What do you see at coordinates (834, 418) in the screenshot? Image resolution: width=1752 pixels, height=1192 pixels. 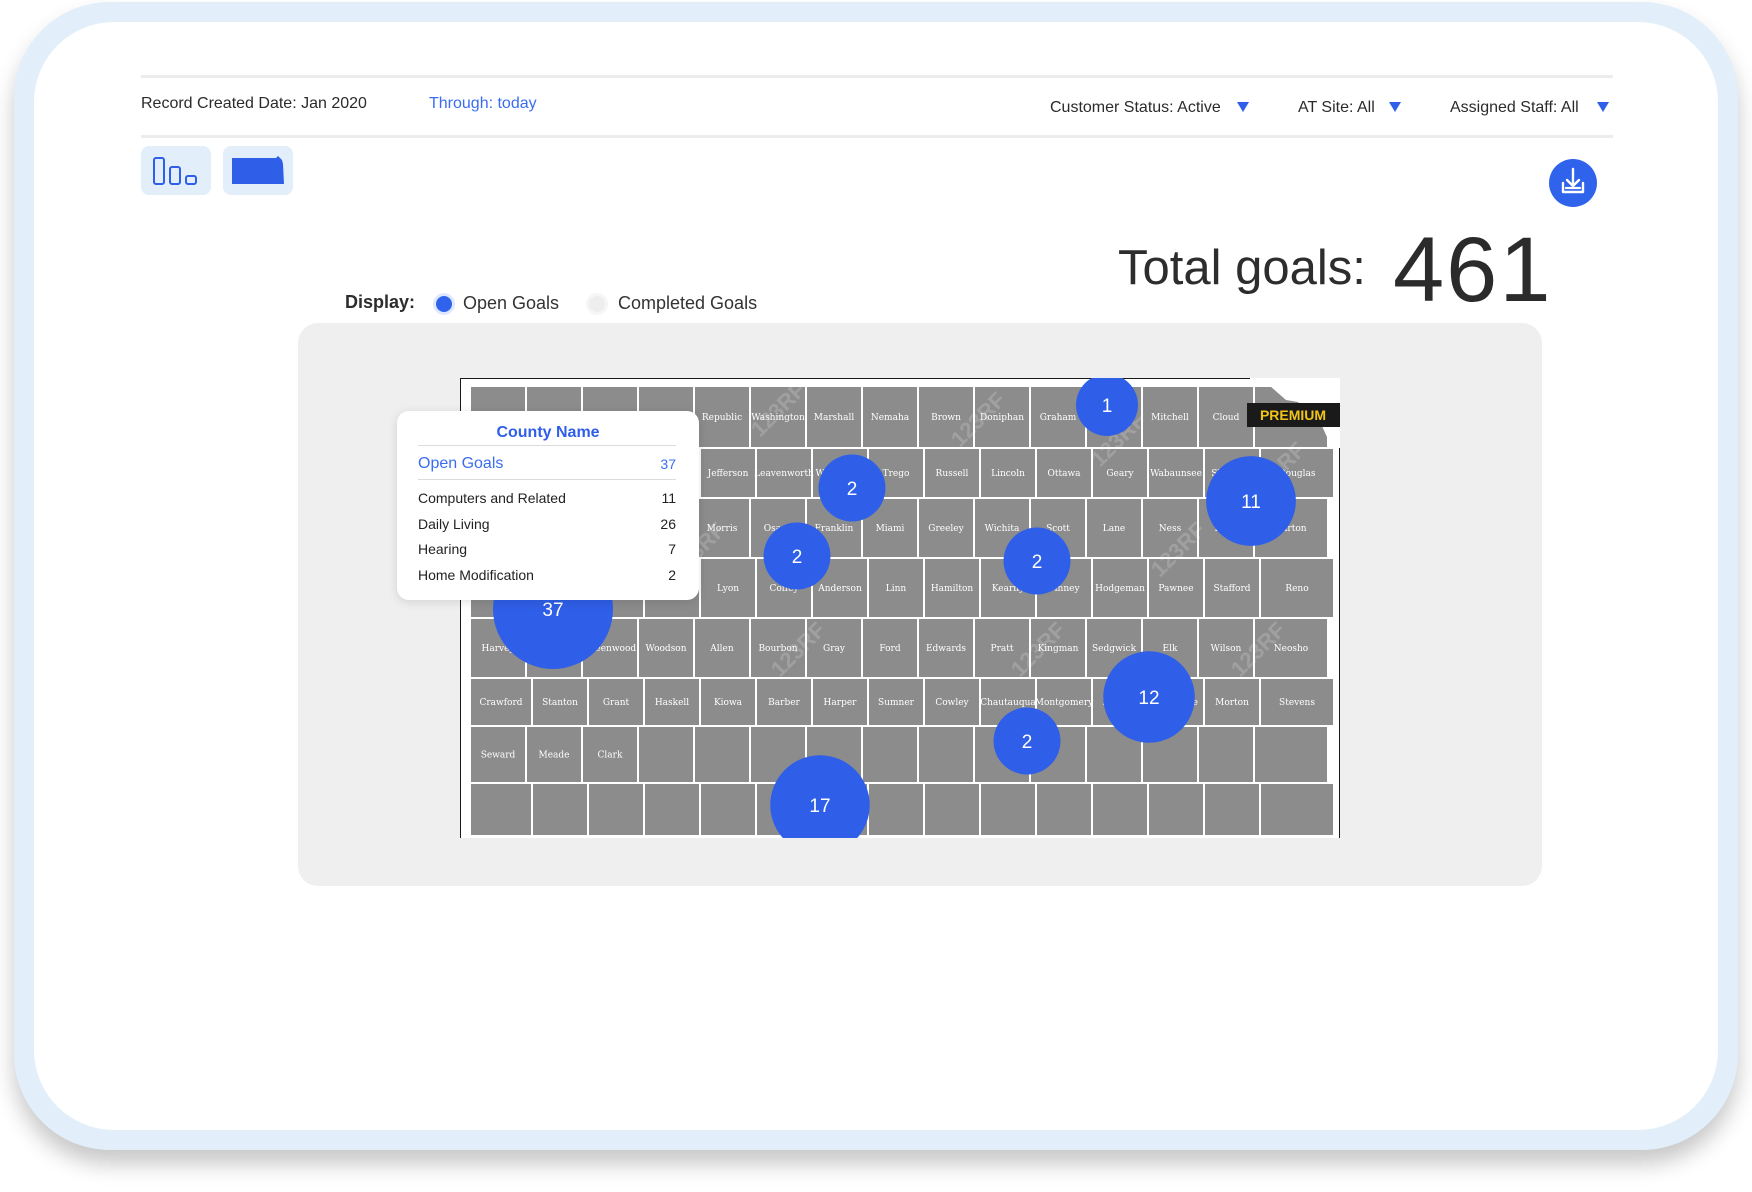 I see `county-label: Marshall` at bounding box center [834, 418].